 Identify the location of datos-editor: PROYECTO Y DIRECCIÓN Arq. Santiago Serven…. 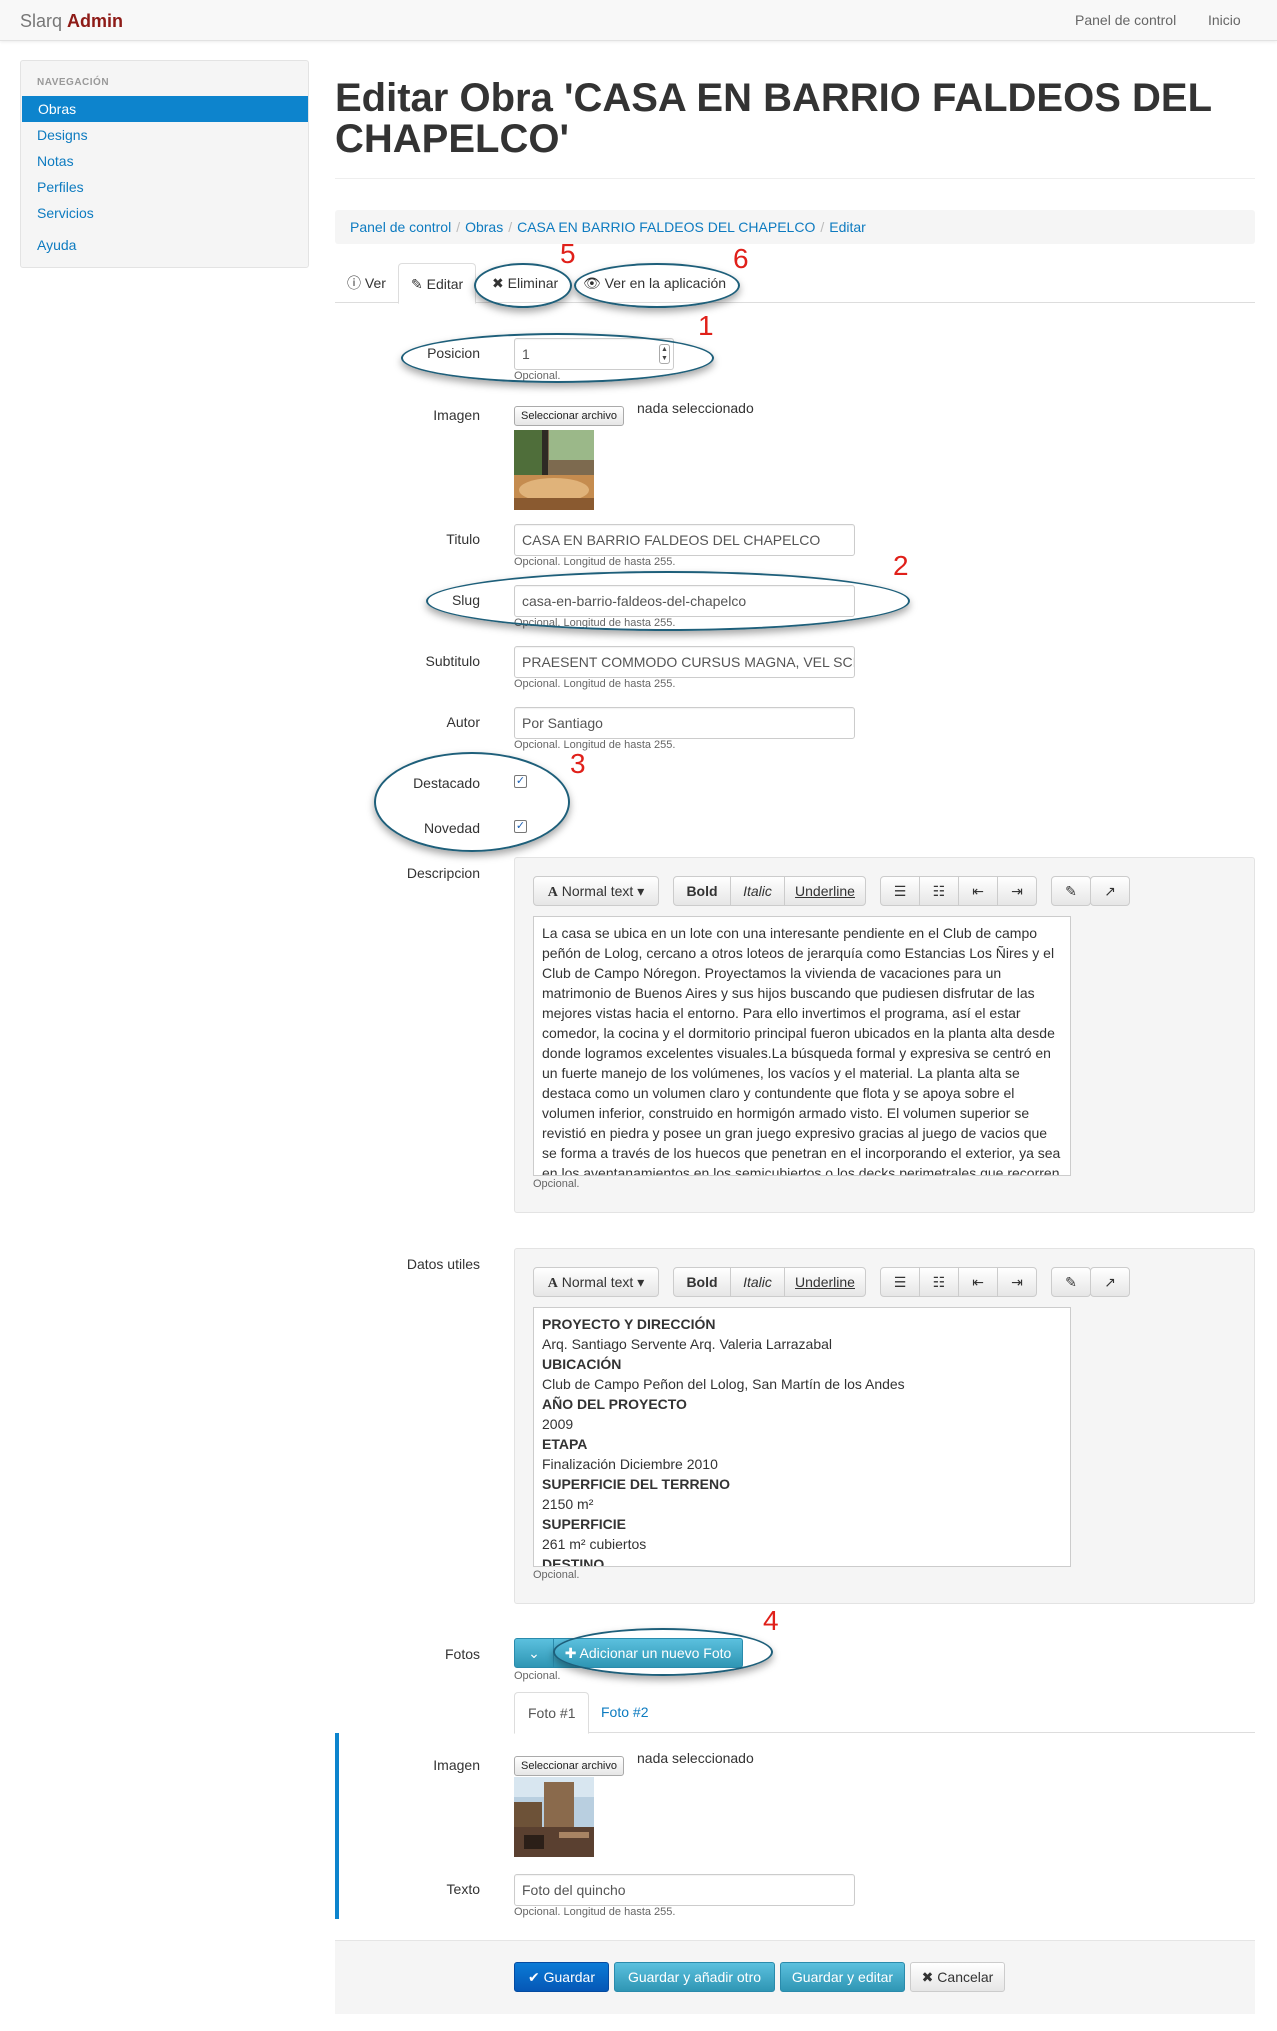
(802, 1437).